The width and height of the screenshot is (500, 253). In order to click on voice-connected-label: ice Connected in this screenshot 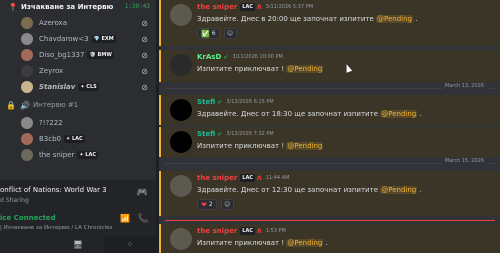, I will do `click(28, 218)`.